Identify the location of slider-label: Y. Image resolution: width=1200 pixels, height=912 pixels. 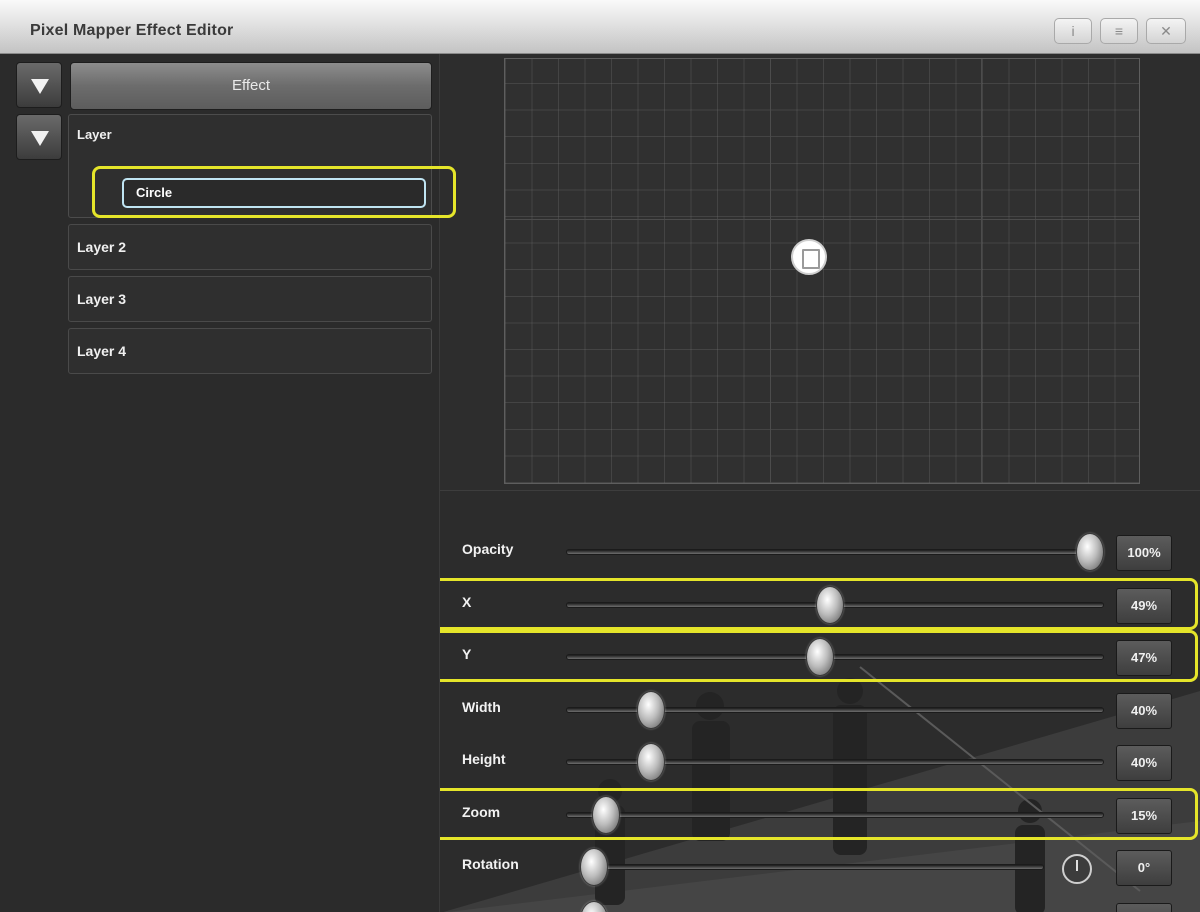
(467, 654).